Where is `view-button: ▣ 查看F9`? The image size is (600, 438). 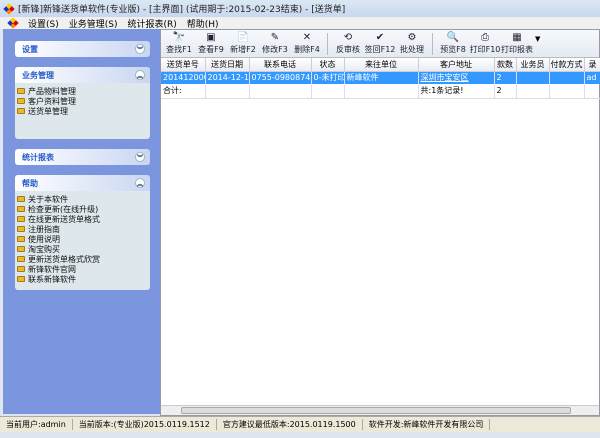
view-button: ▣ 查看F9 is located at coordinates (211, 43).